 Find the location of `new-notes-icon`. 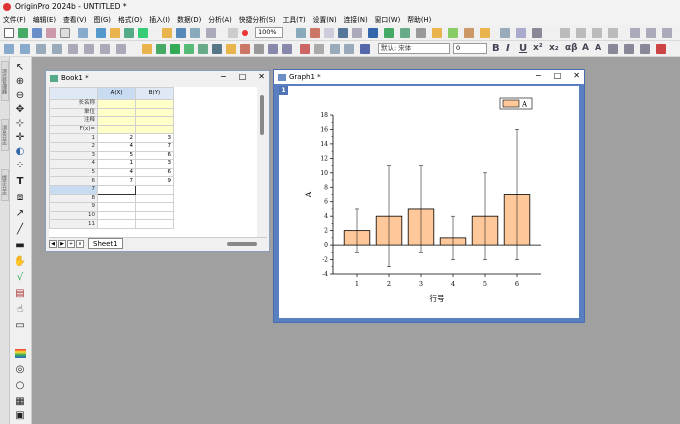

new-notes-icon is located at coordinates (65, 33).